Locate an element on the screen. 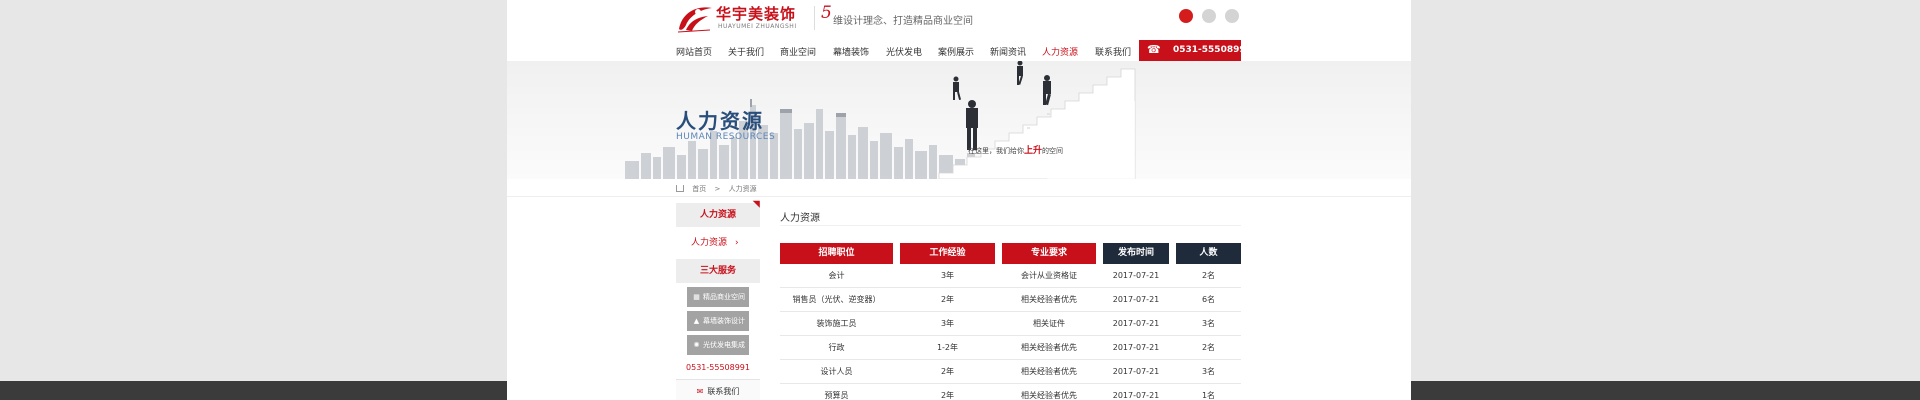 Image resolution: width=1920 pixels, height=400 pixels. service-label: 光伏发电集成 is located at coordinates (724, 345).